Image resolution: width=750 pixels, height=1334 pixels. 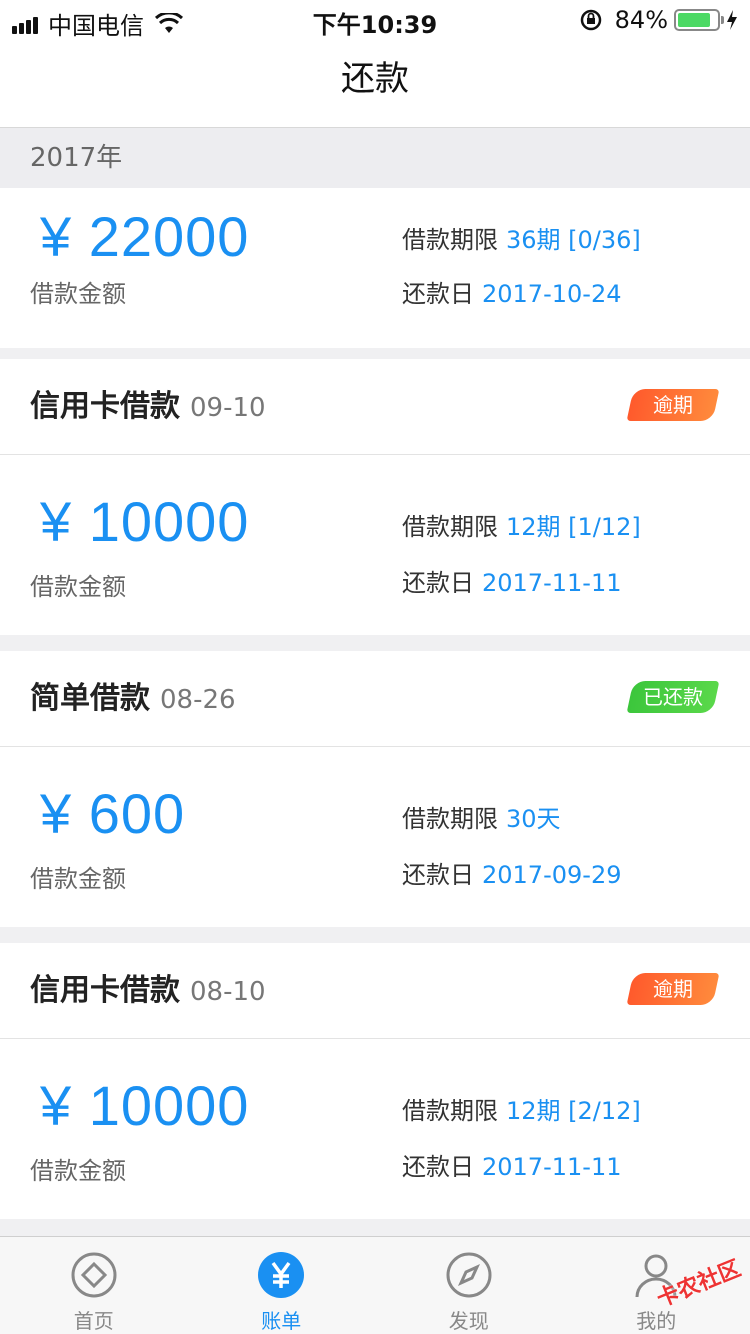 What do you see at coordinates (375, 837) in the screenshot?
I see `loan-card-body: ¥ 600 借款金额 借款期限 30天 还款日 2017-09-29` at bounding box center [375, 837].